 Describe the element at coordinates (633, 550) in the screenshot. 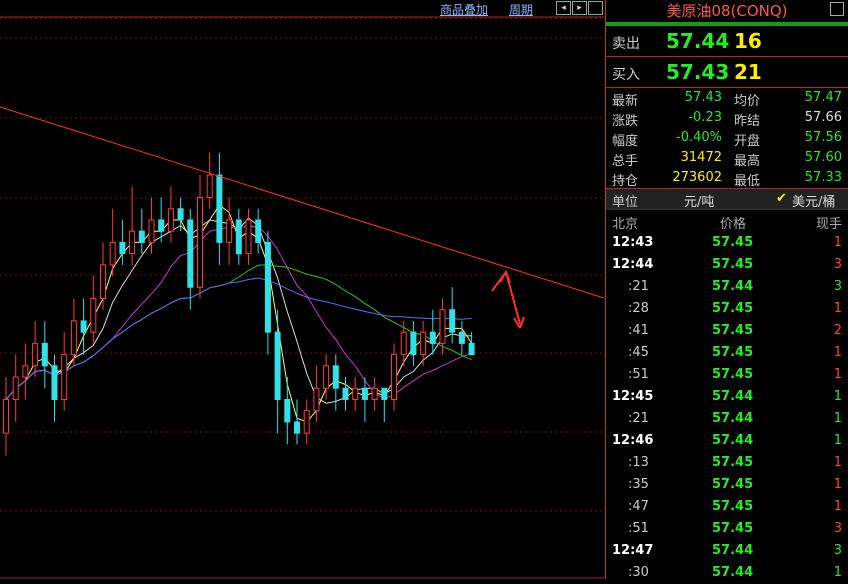

I see `tick-time: 12:47` at that location.